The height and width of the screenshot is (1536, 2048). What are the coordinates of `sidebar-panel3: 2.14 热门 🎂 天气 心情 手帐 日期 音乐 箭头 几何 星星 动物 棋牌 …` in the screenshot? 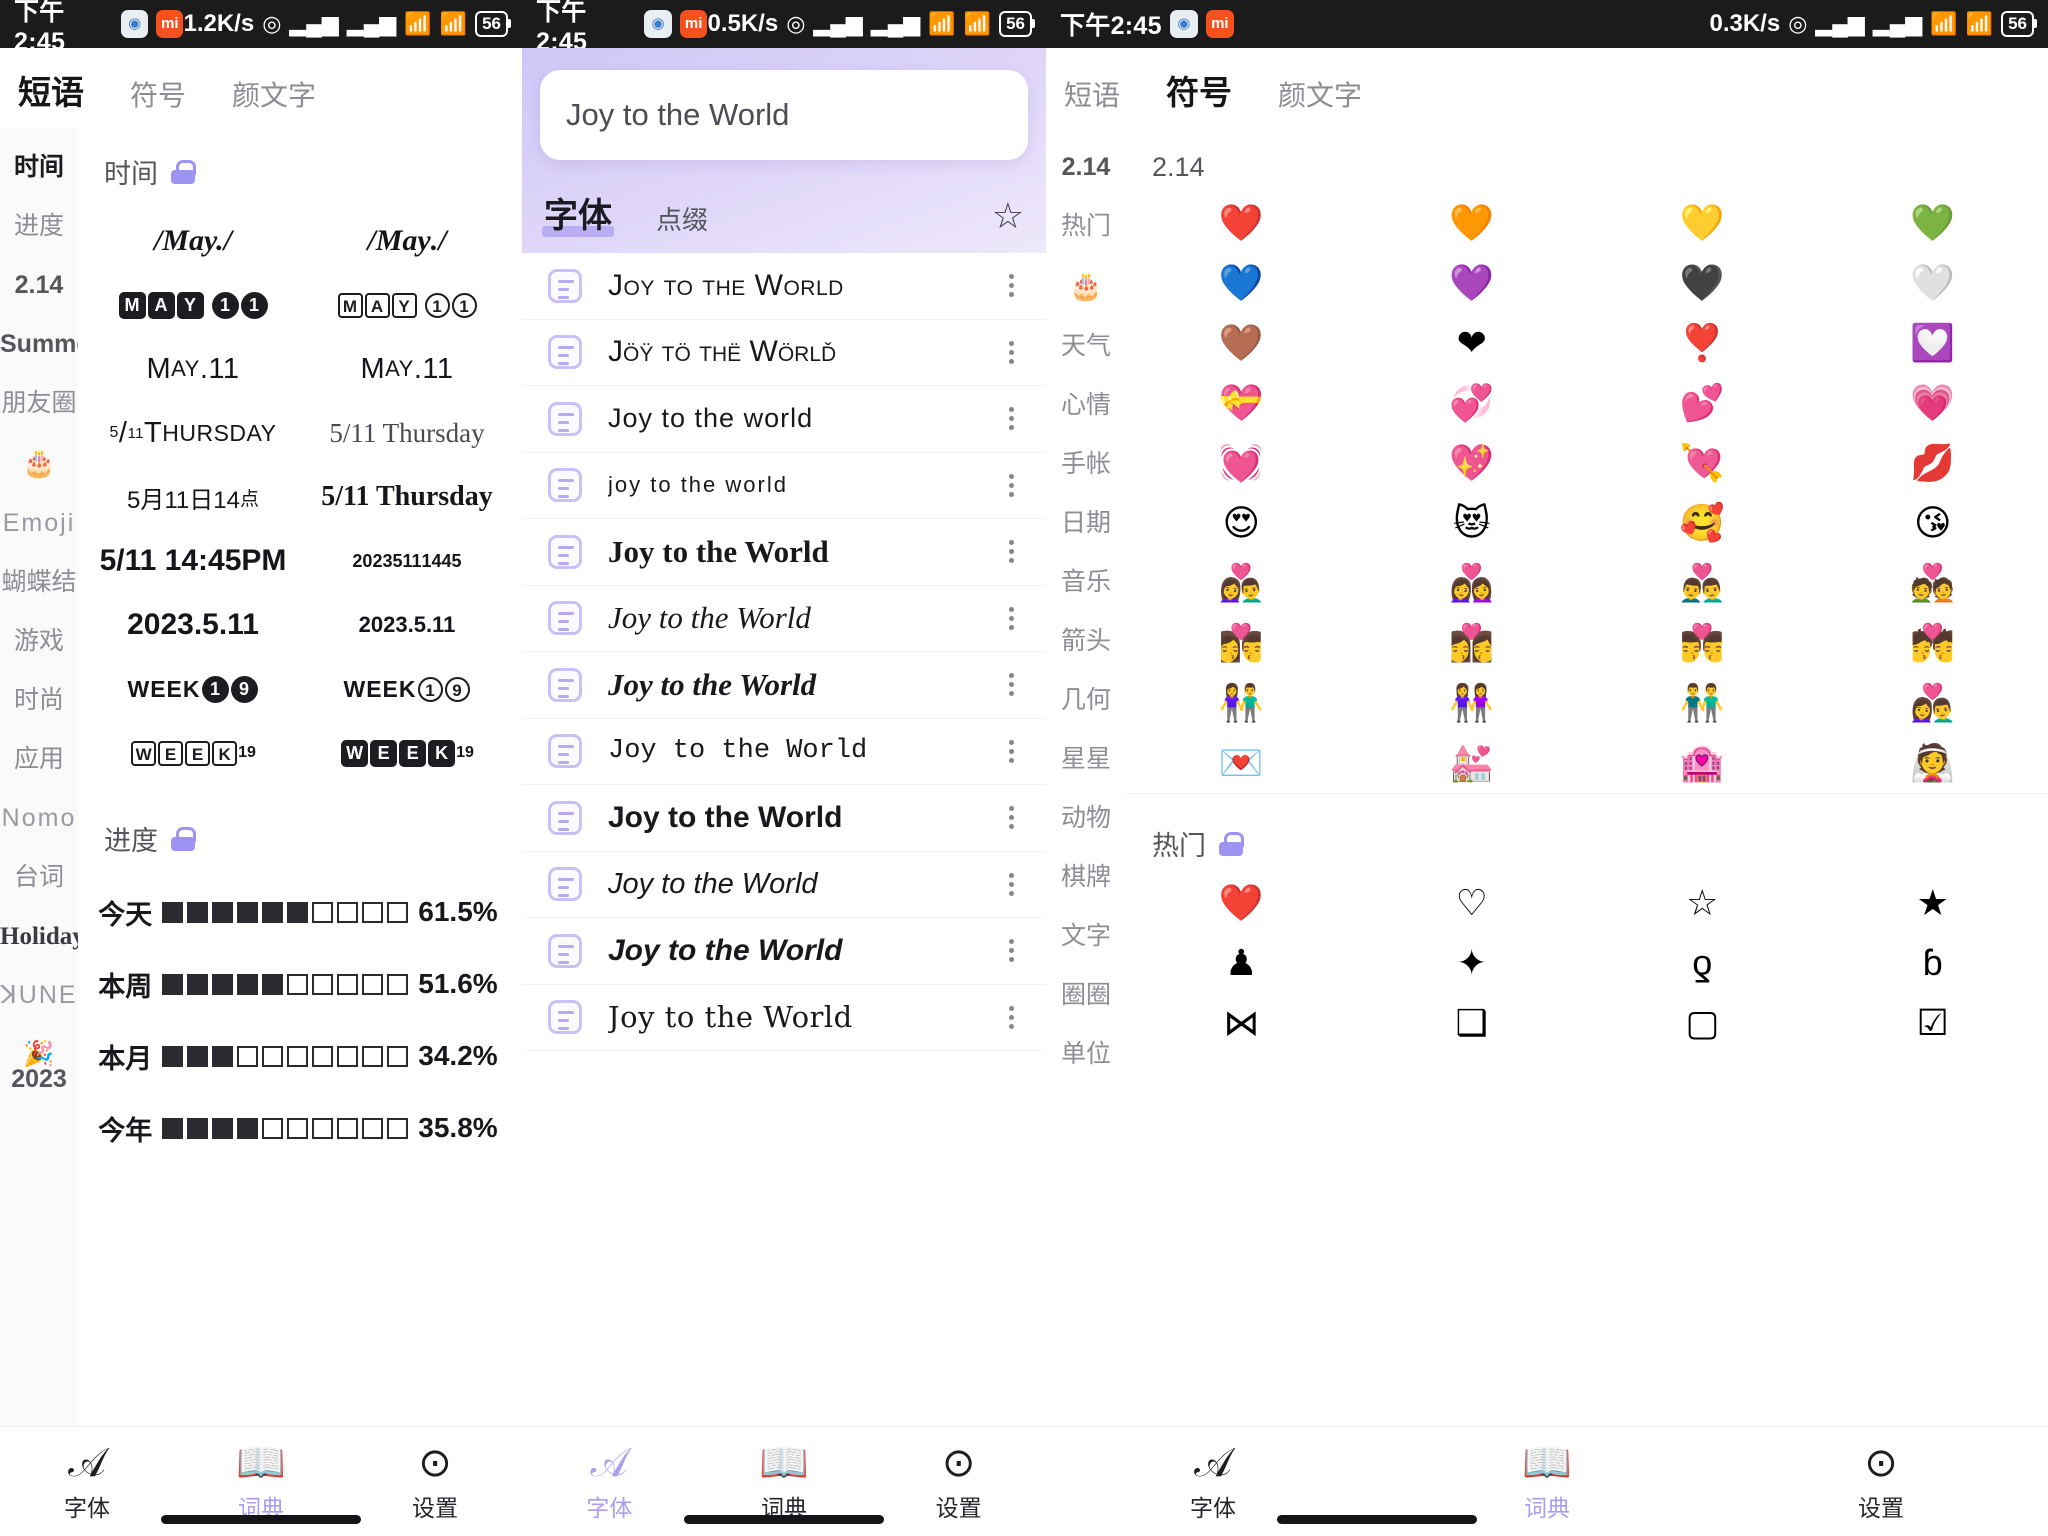 It's located at (1086, 777).